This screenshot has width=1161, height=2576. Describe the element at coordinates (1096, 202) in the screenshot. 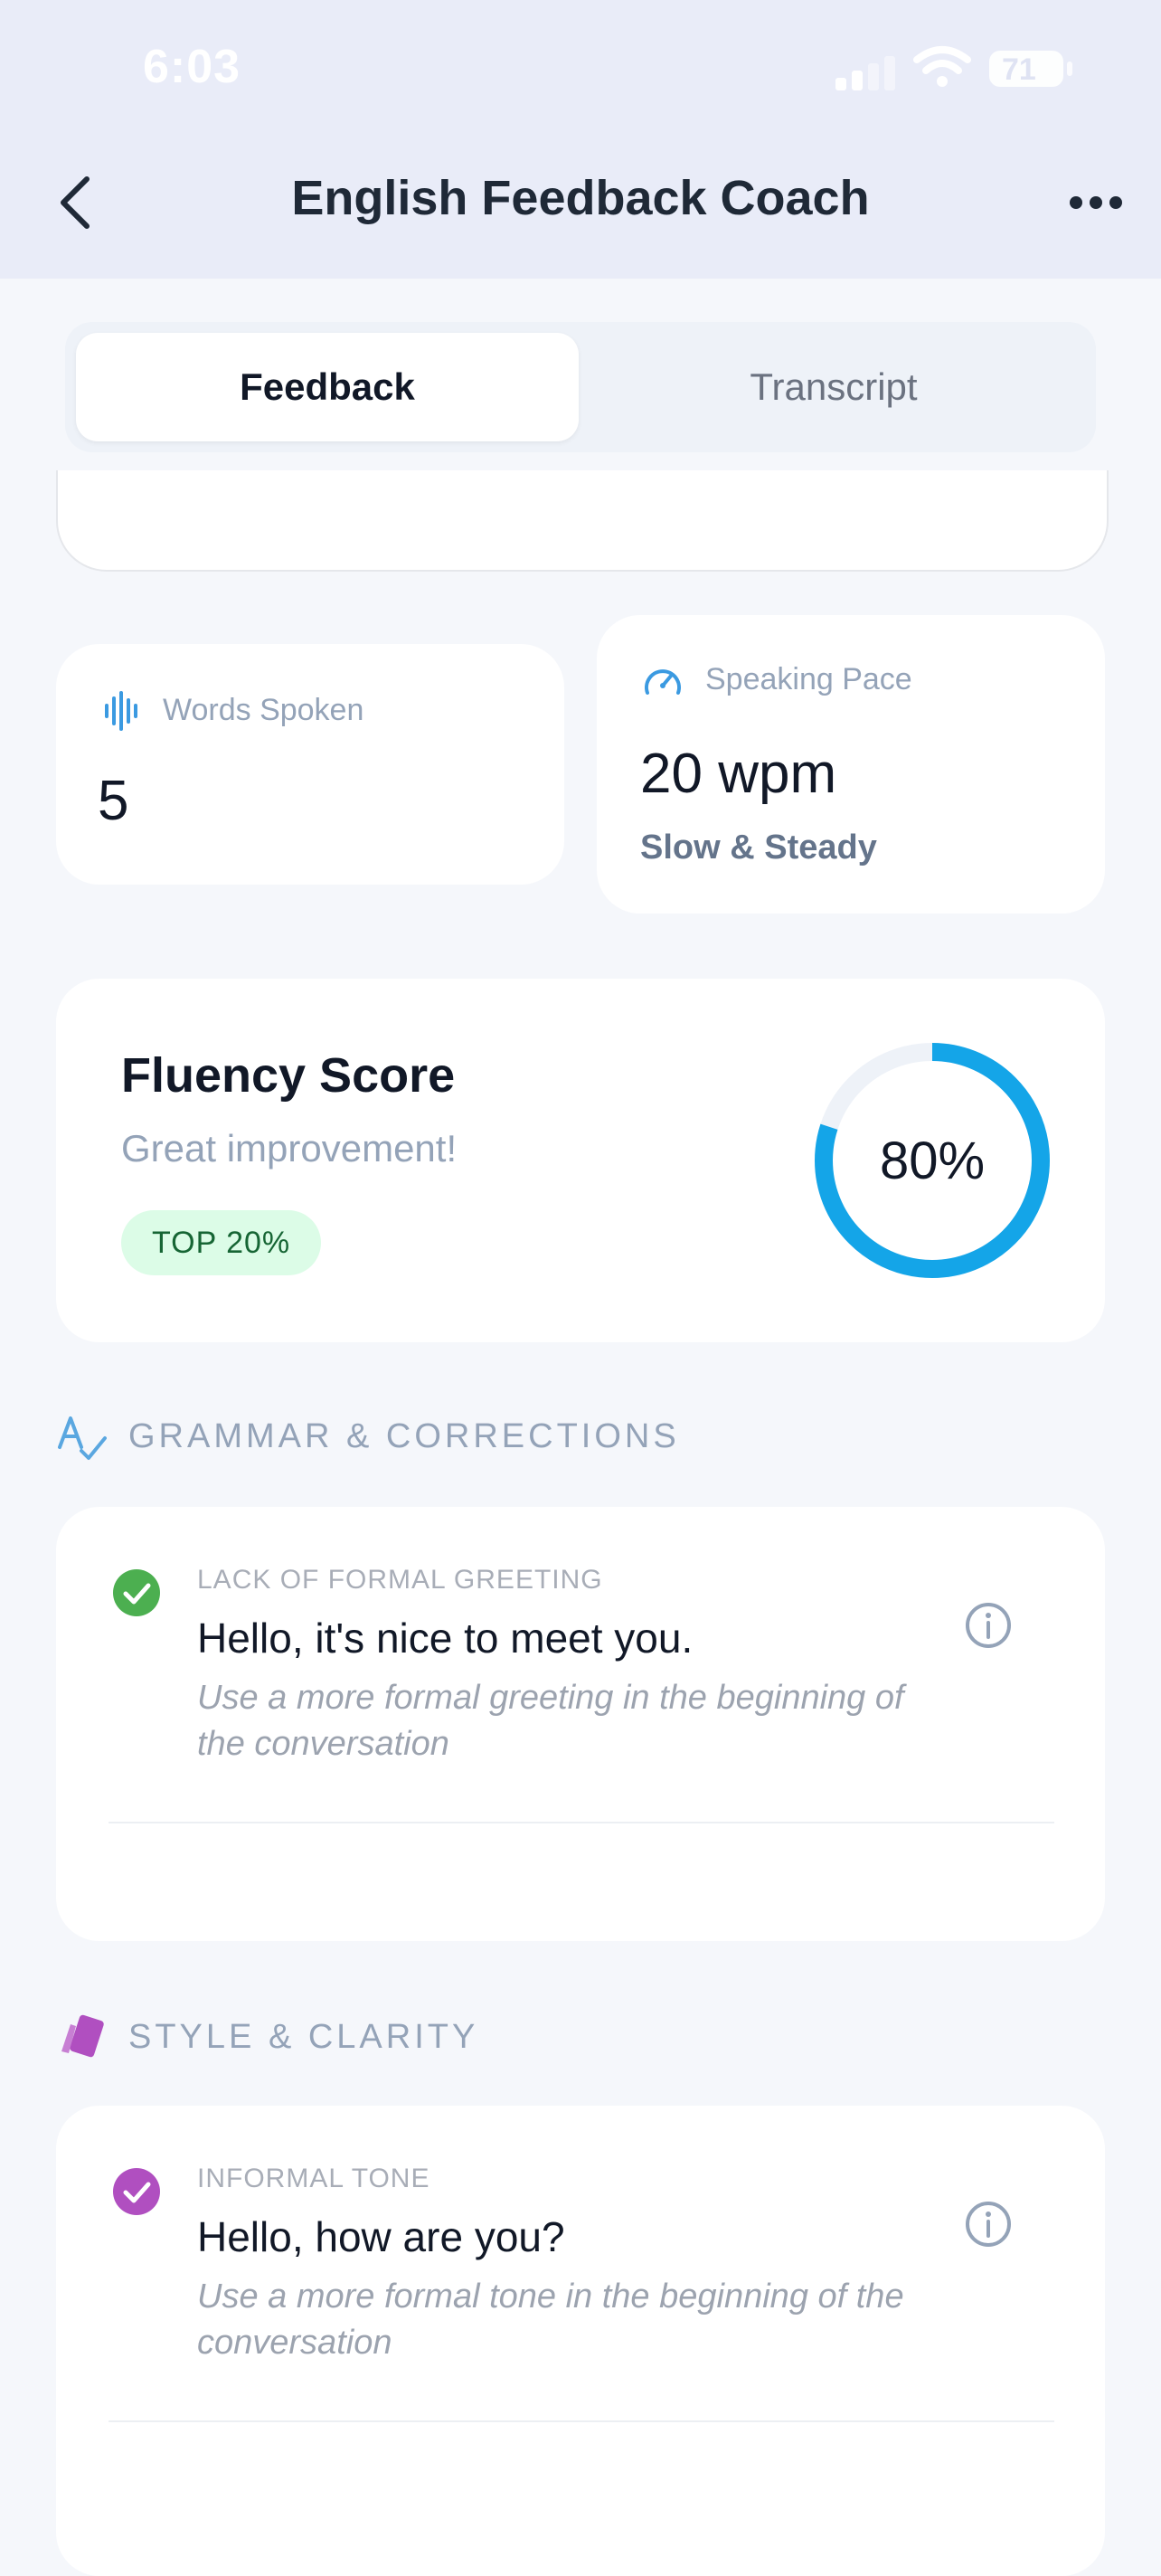

I see `more-options-icon` at that location.